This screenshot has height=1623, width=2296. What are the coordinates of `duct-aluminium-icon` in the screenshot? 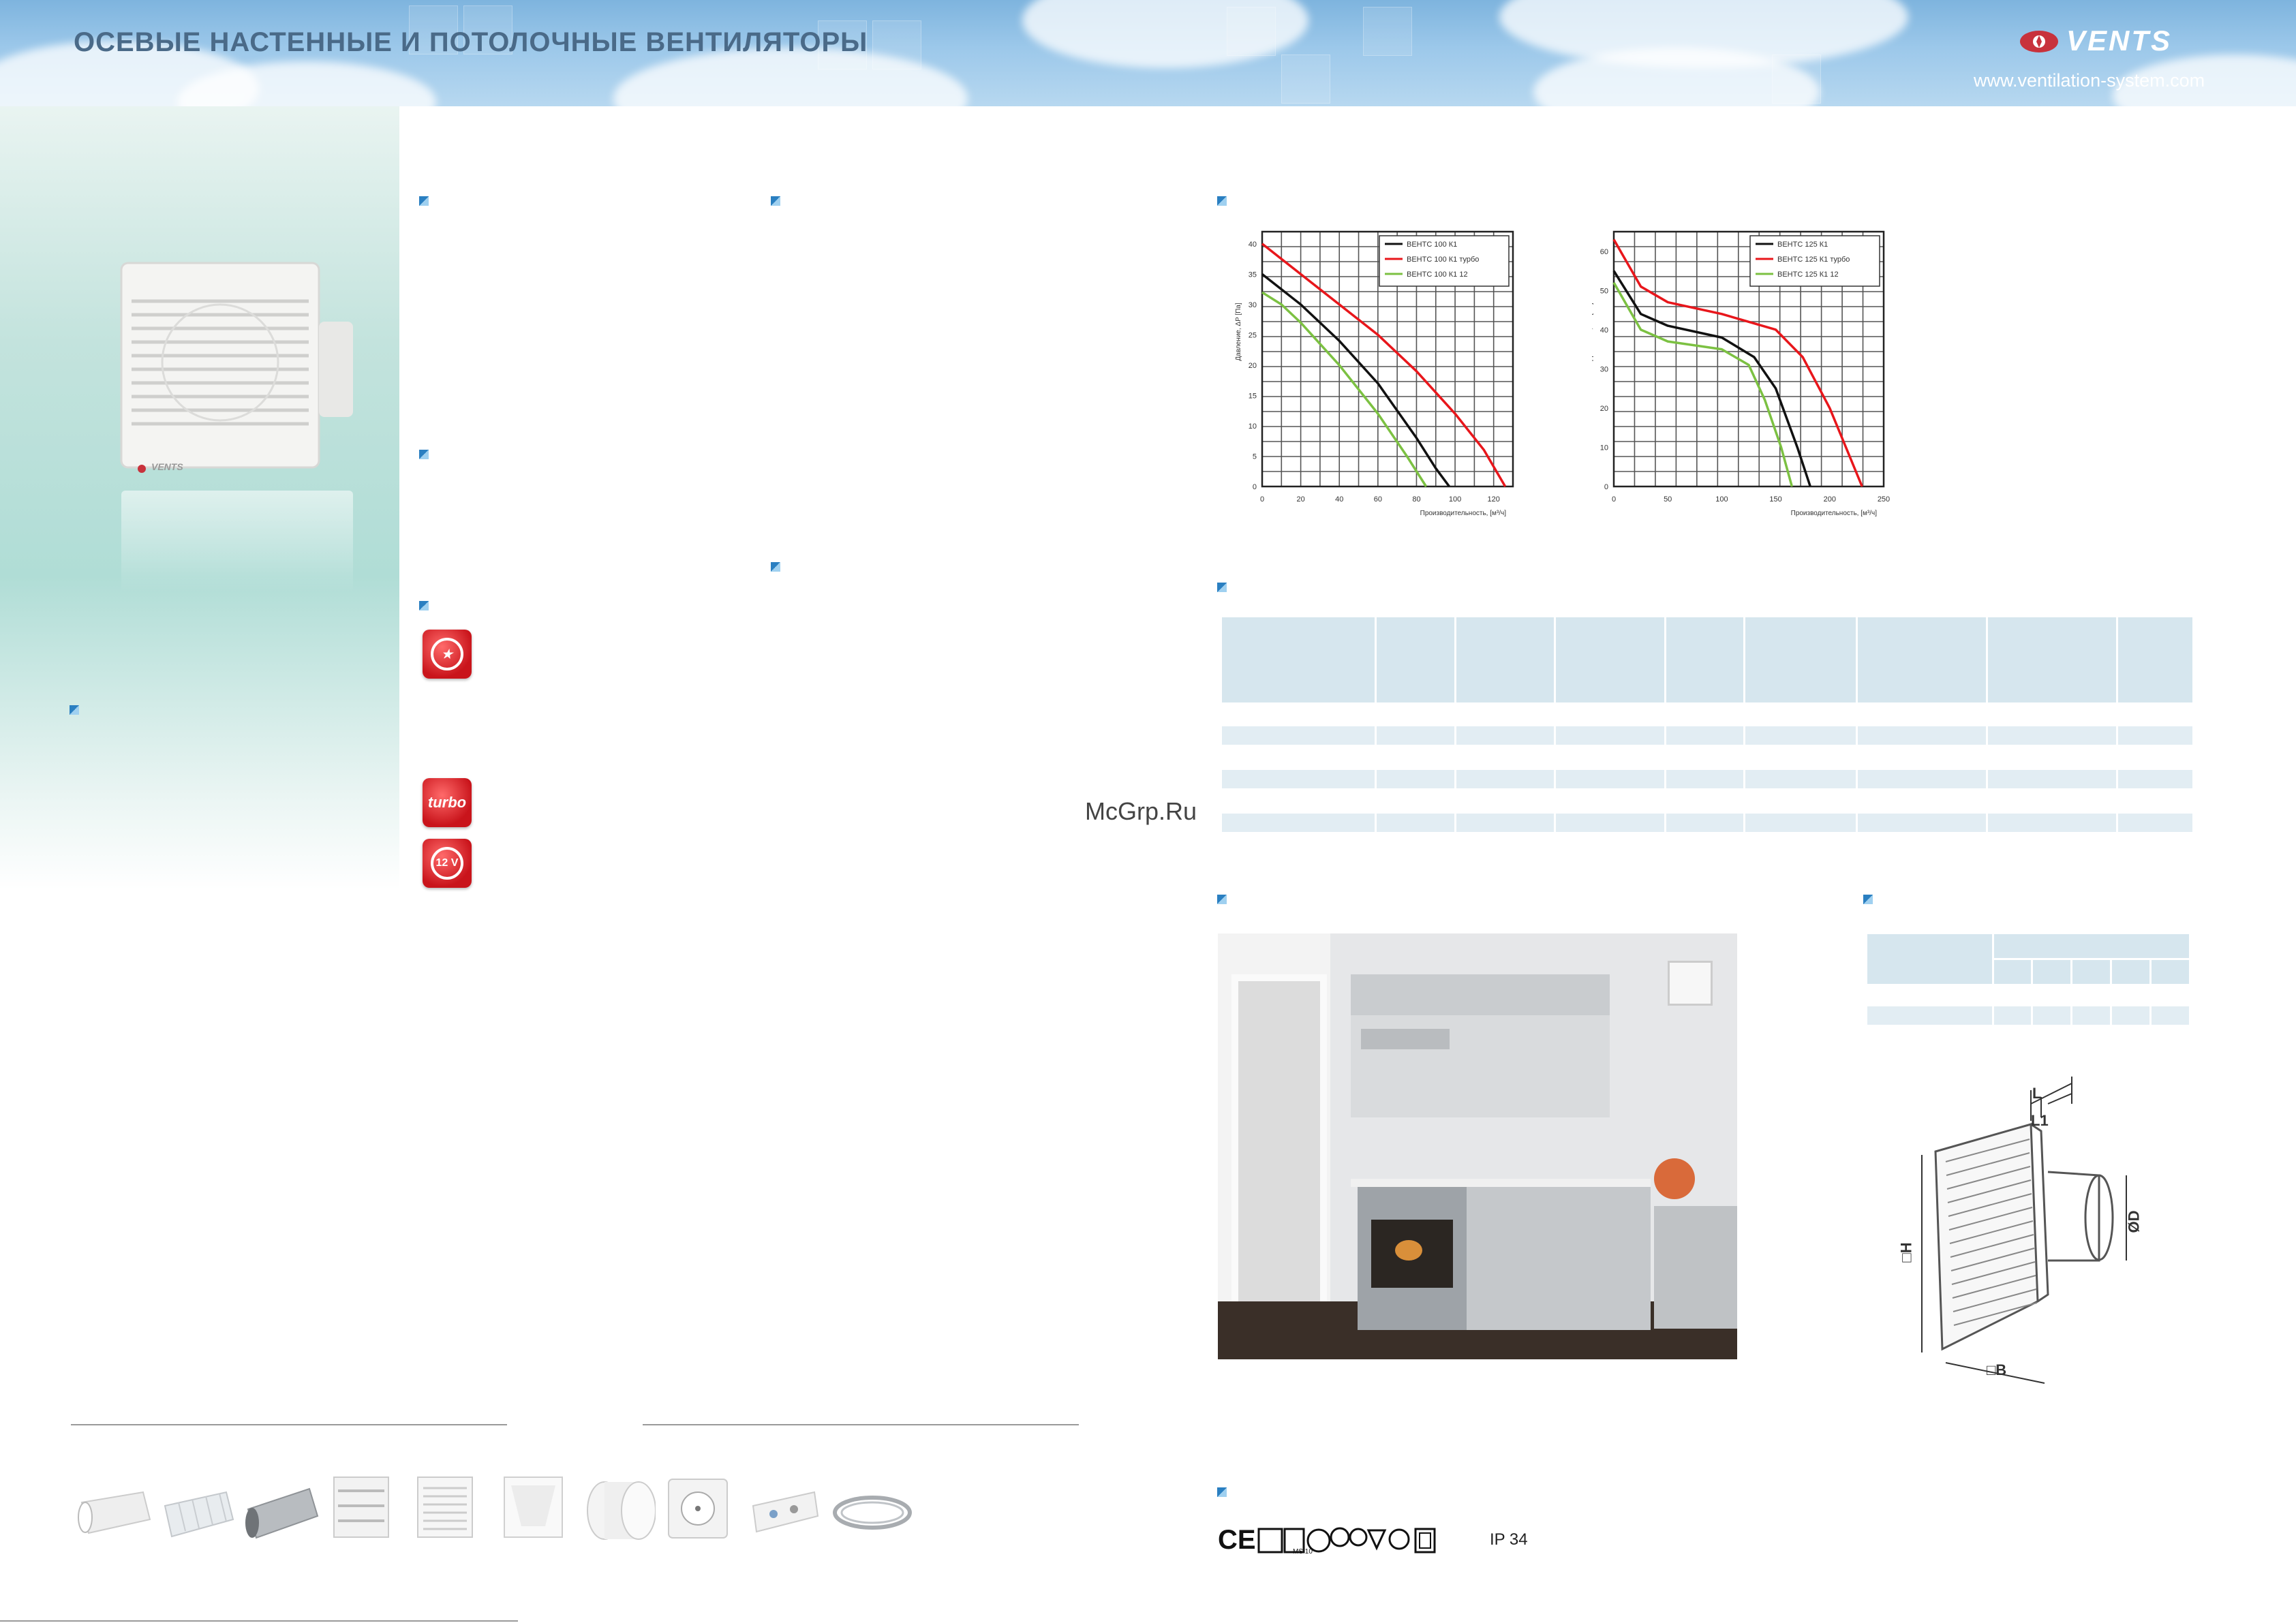 It's located at (282, 1512).